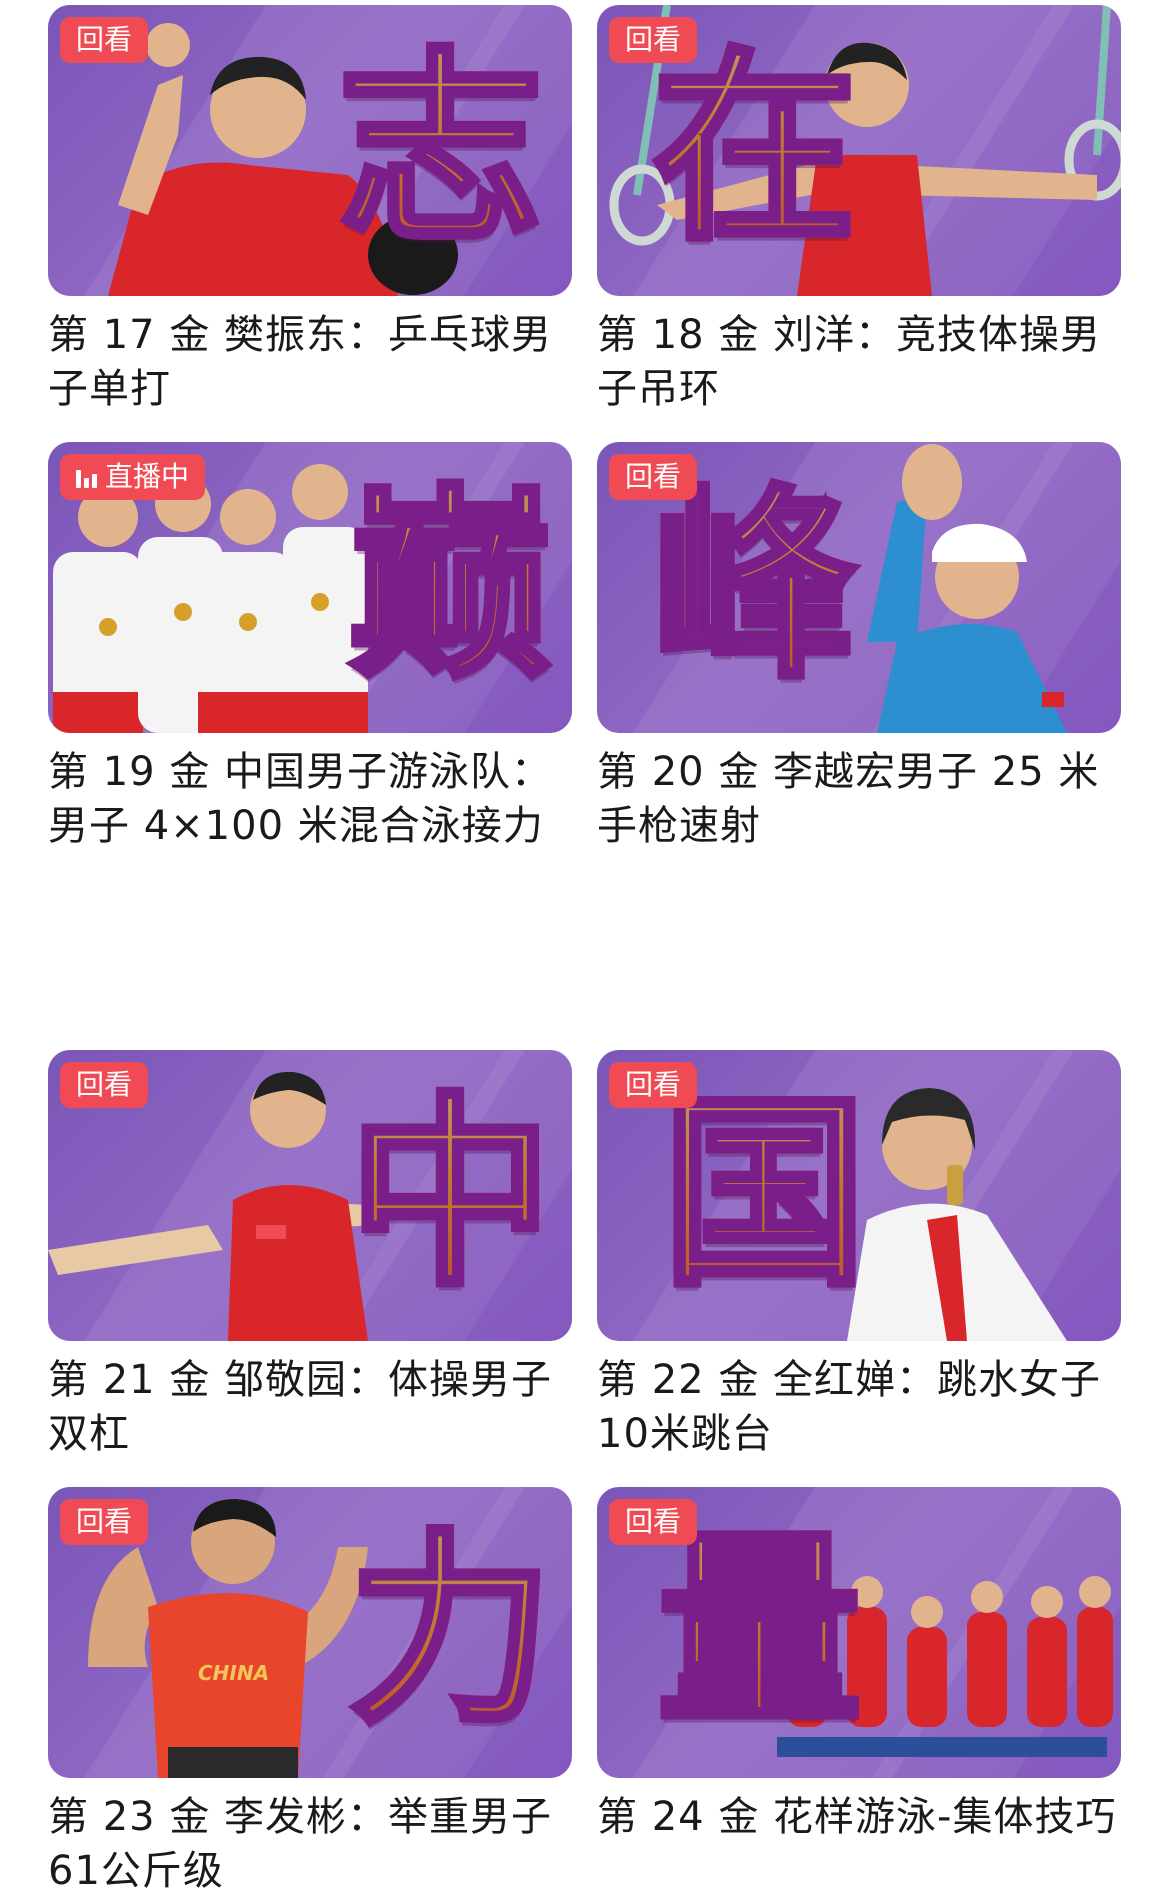  Describe the element at coordinates (859, 1407) in the screenshot. I see `video-title: 第 22 金 全红婵：跳水女子10米跳台` at that location.